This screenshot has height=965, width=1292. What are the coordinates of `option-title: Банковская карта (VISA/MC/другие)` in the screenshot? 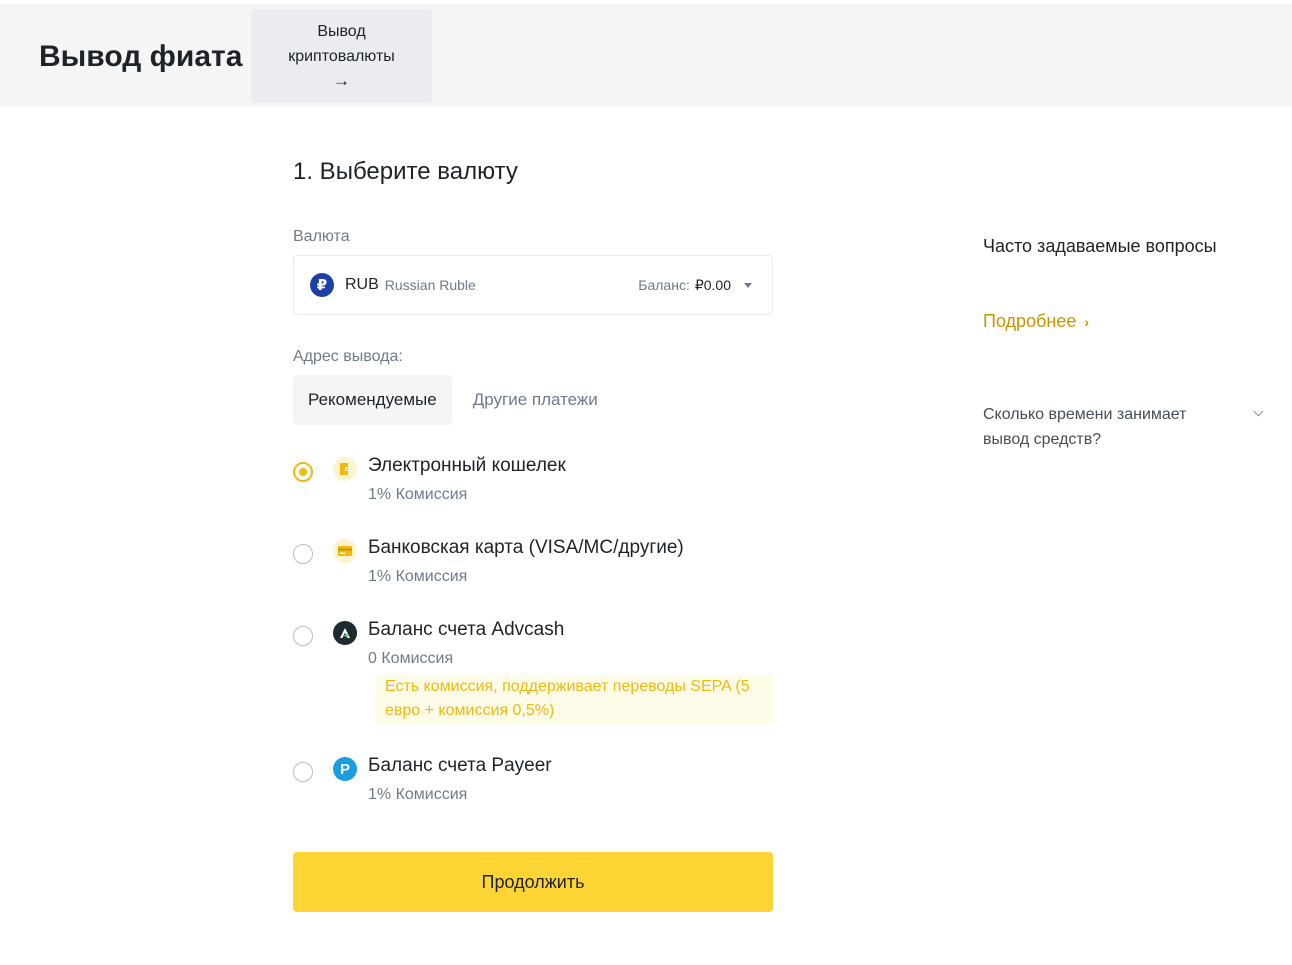 It's located at (526, 547).